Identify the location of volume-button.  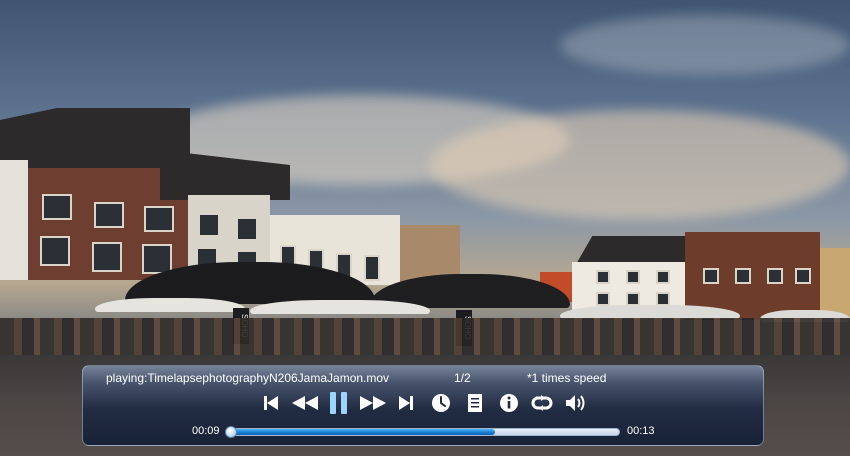
(576, 403).